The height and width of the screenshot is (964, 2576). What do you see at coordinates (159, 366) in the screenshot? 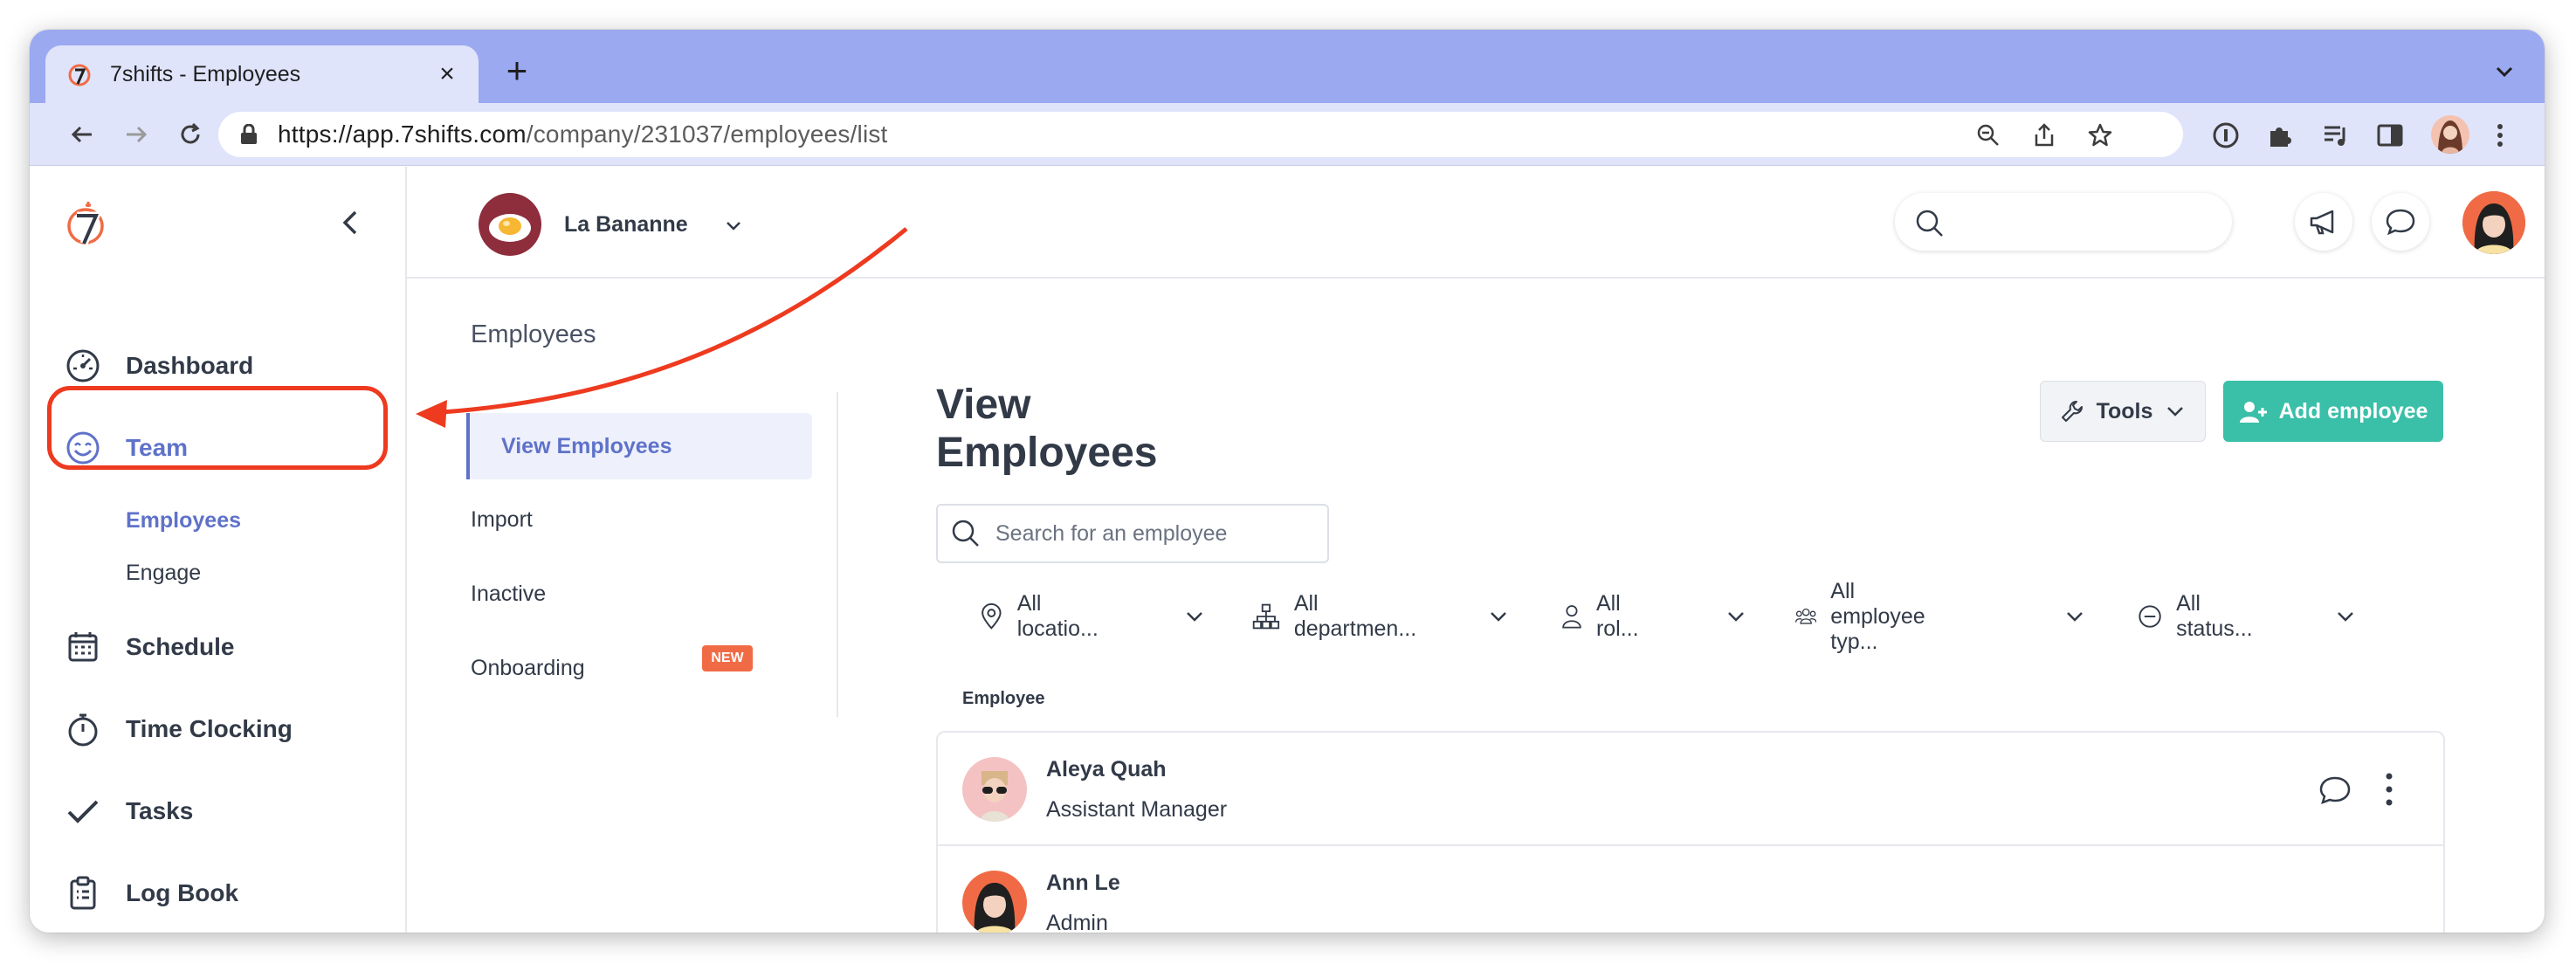
I see `sidebar-item-dashboard: Dashboard` at bounding box center [159, 366].